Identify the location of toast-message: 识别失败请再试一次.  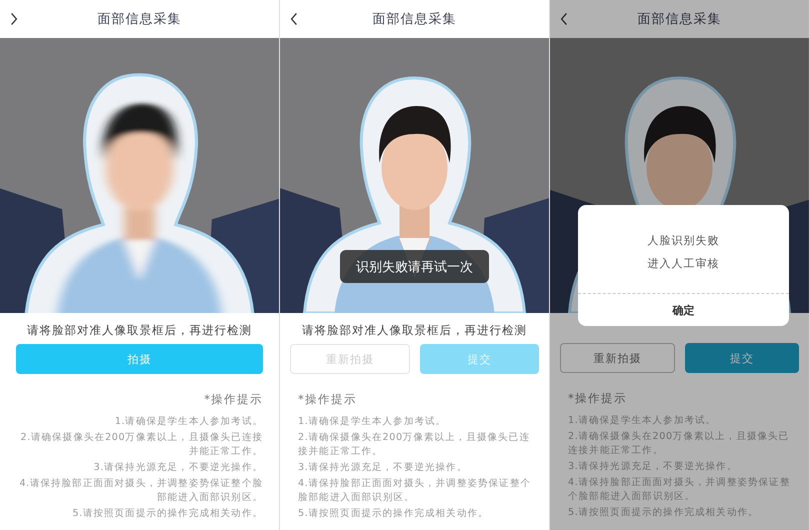
(414, 266).